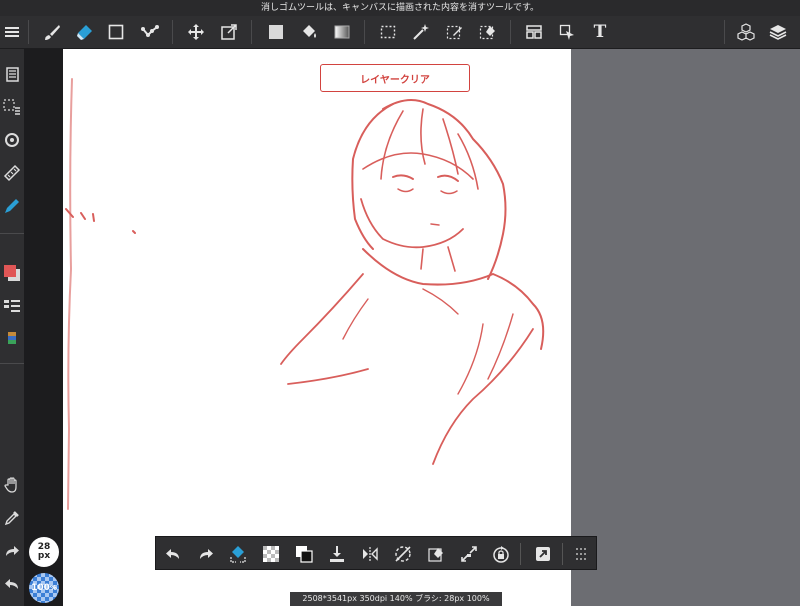 The width and height of the screenshot is (800, 606). Describe the element at coordinates (271, 554) in the screenshot. I see `transparent-icon` at that location.